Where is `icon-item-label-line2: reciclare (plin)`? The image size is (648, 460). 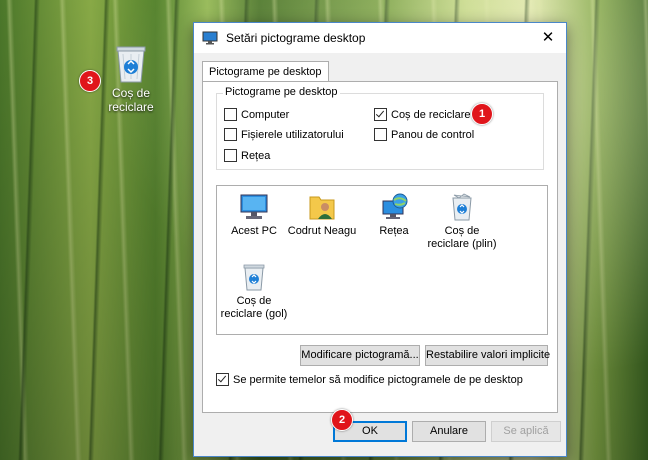
icon-item-label-line2: reciclare (plin) is located at coordinates (462, 244).